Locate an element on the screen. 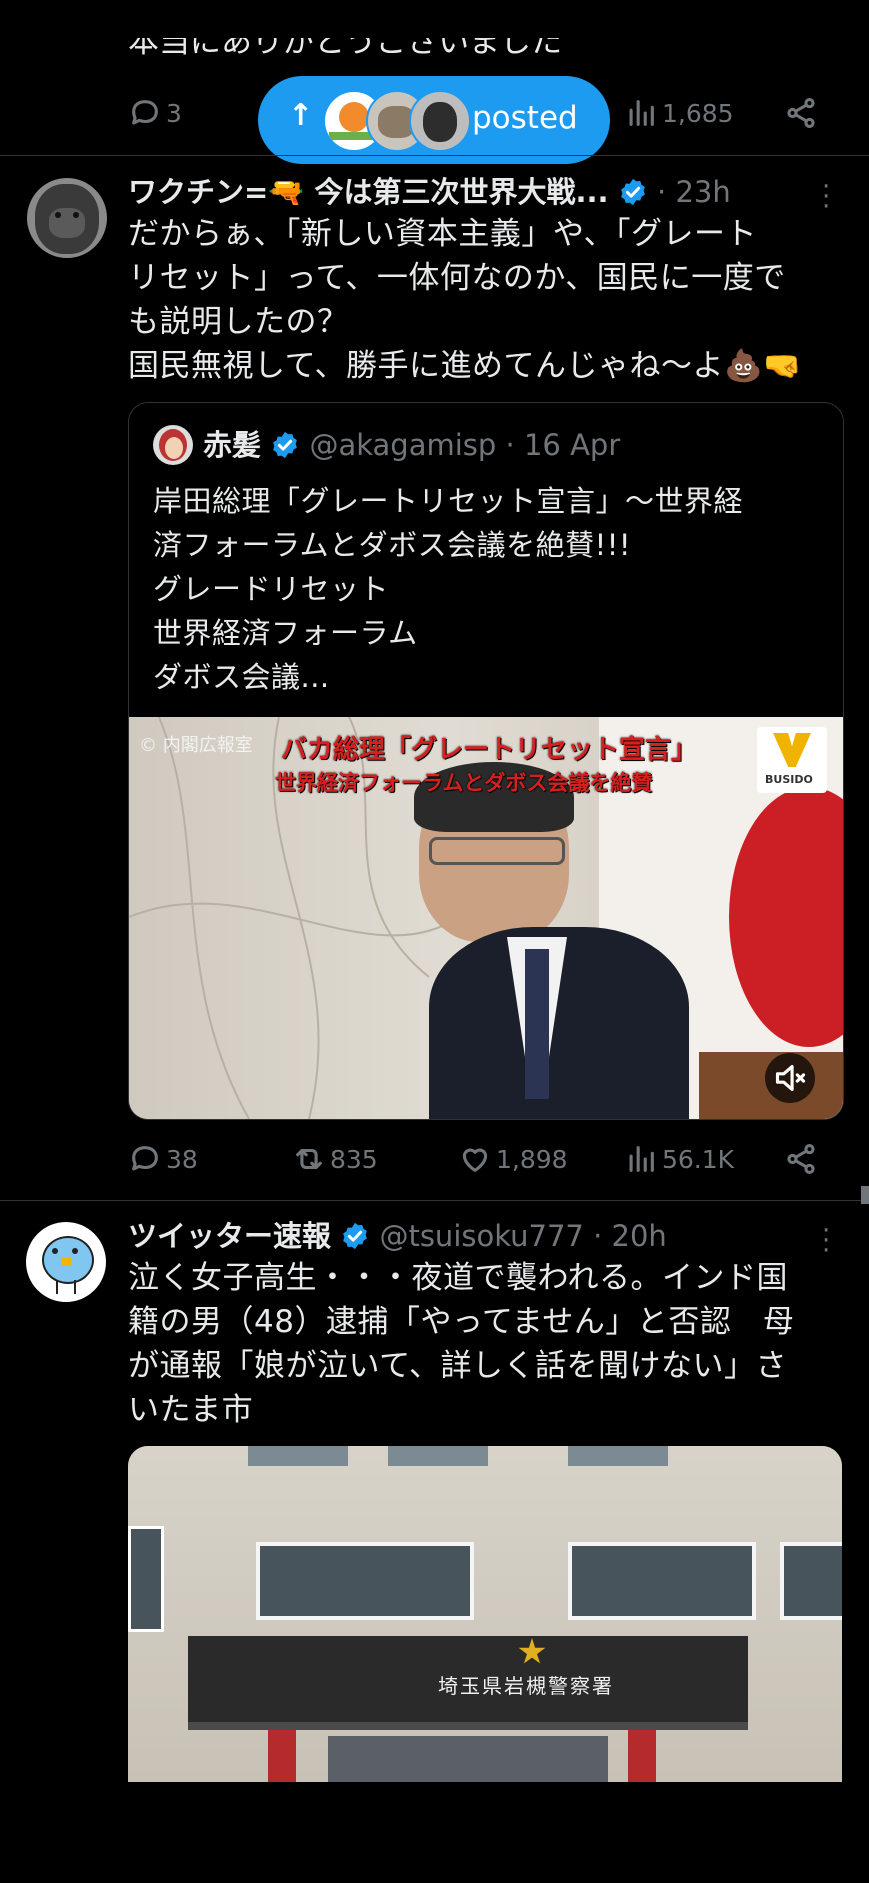 Image resolution: width=869 pixels, height=1883 pixels. top-tweet-text-fragment: 本当にありがとうございました is located at coordinates (345, 49).